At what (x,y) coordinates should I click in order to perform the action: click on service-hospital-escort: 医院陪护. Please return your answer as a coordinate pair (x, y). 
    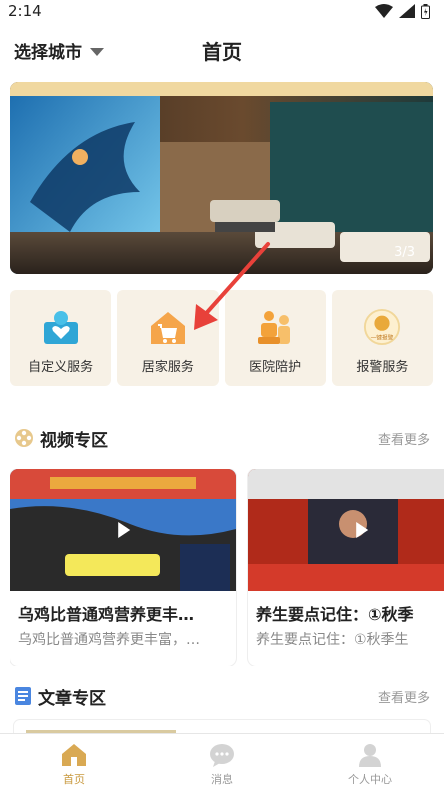
    Looking at the image, I should click on (275, 338).